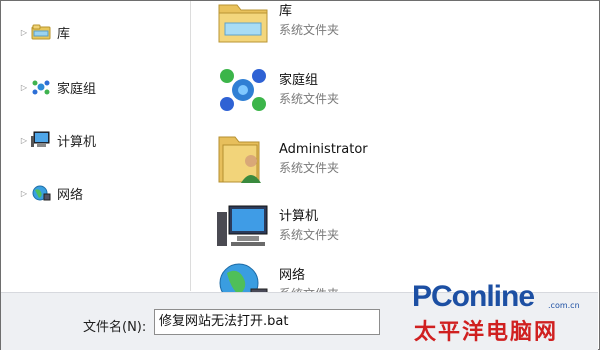 Image resolution: width=600 pixels, height=350 pixels. I want to click on item-administrator: Administrator 系统文件夹, so click(291, 159).